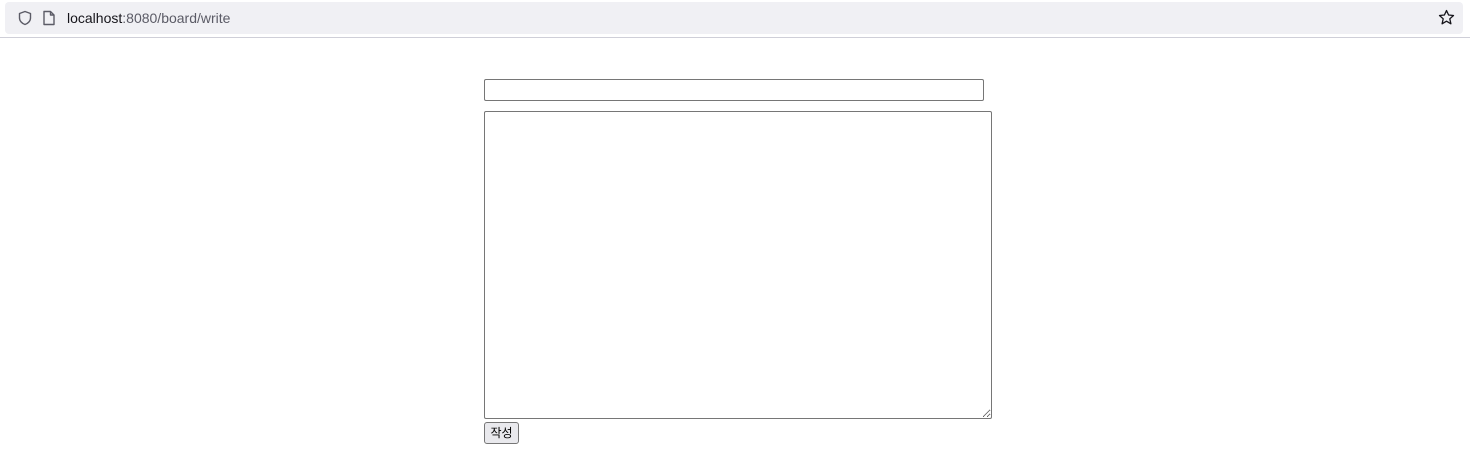 The height and width of the screenshot is (455, 1470). I want to click on shield-icon, so click(25, 18).